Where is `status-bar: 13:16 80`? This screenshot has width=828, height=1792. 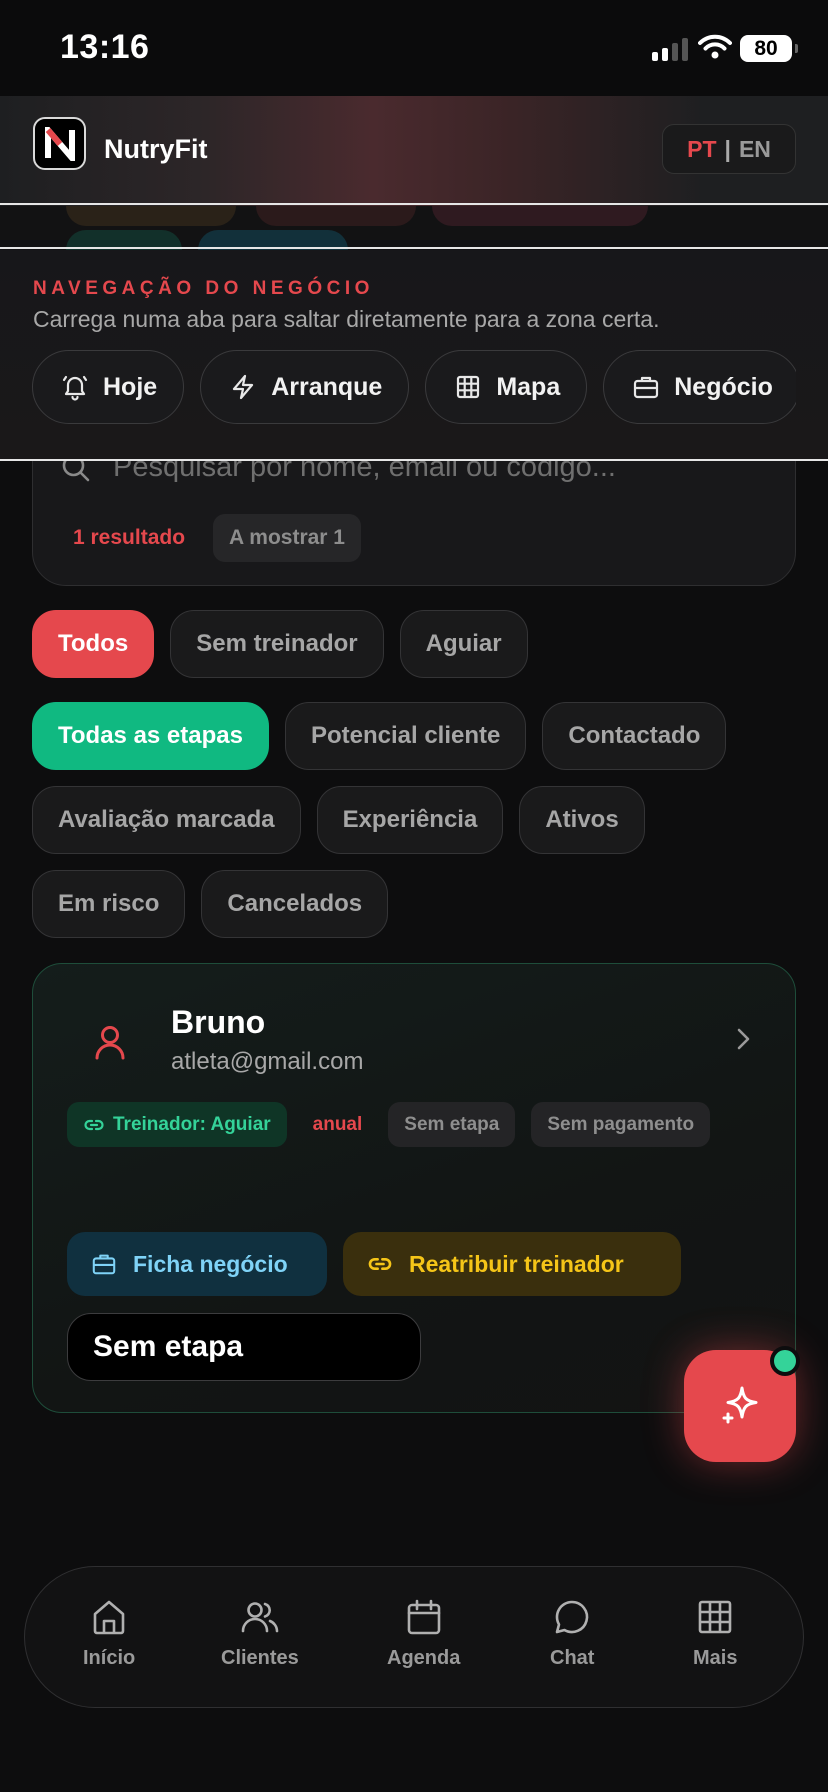 status-bar: 13:16 80 is located at coordinates (414, 48).